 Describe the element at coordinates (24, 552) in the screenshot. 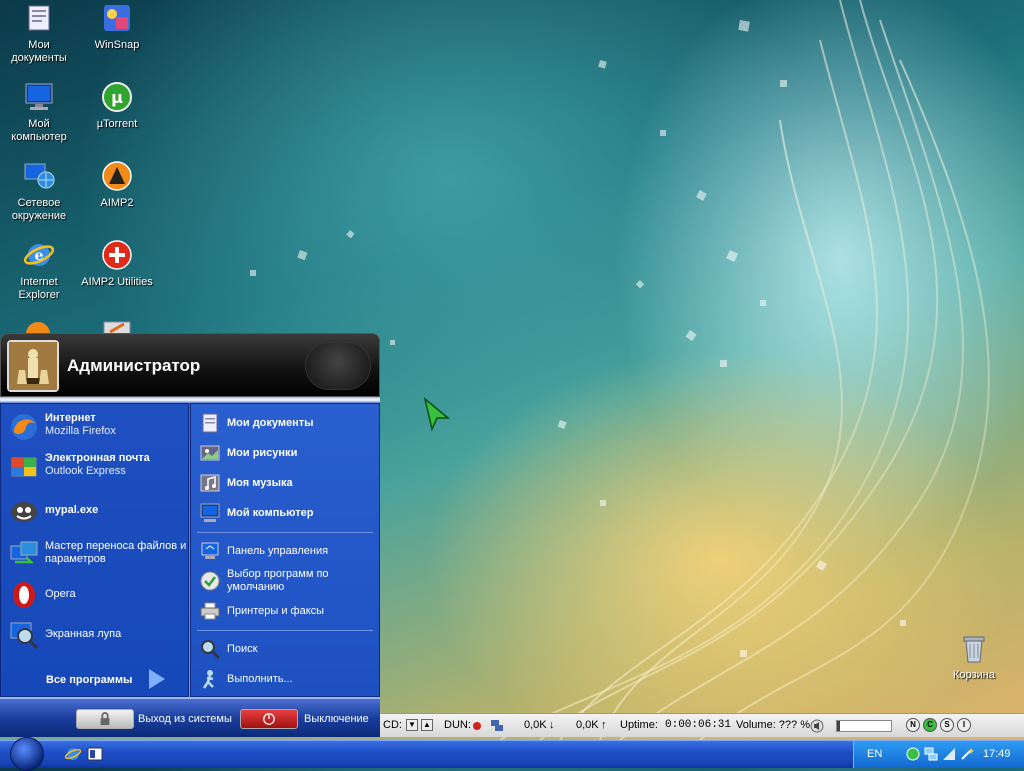

I see `transfer-wizard-icon` at that location.